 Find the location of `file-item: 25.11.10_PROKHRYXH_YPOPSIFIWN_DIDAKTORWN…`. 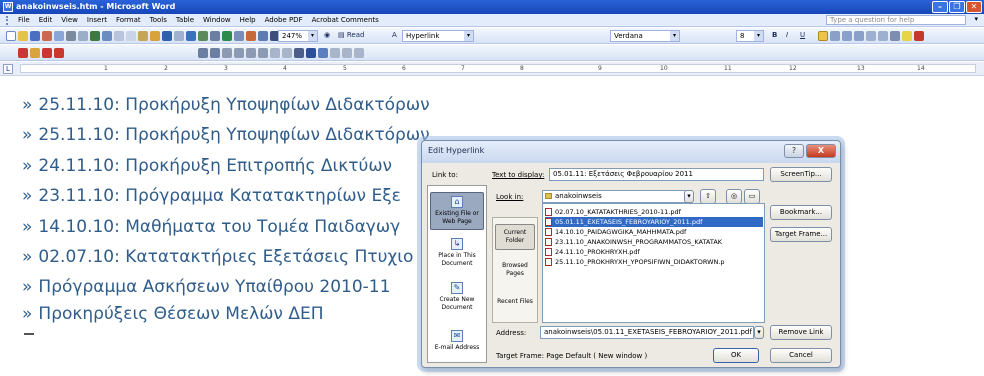

file-item: 25.11.10_PROKHRYXH_YPOPSIFIWN_DIDAKTORWN… is located at coordinates (654, 262).